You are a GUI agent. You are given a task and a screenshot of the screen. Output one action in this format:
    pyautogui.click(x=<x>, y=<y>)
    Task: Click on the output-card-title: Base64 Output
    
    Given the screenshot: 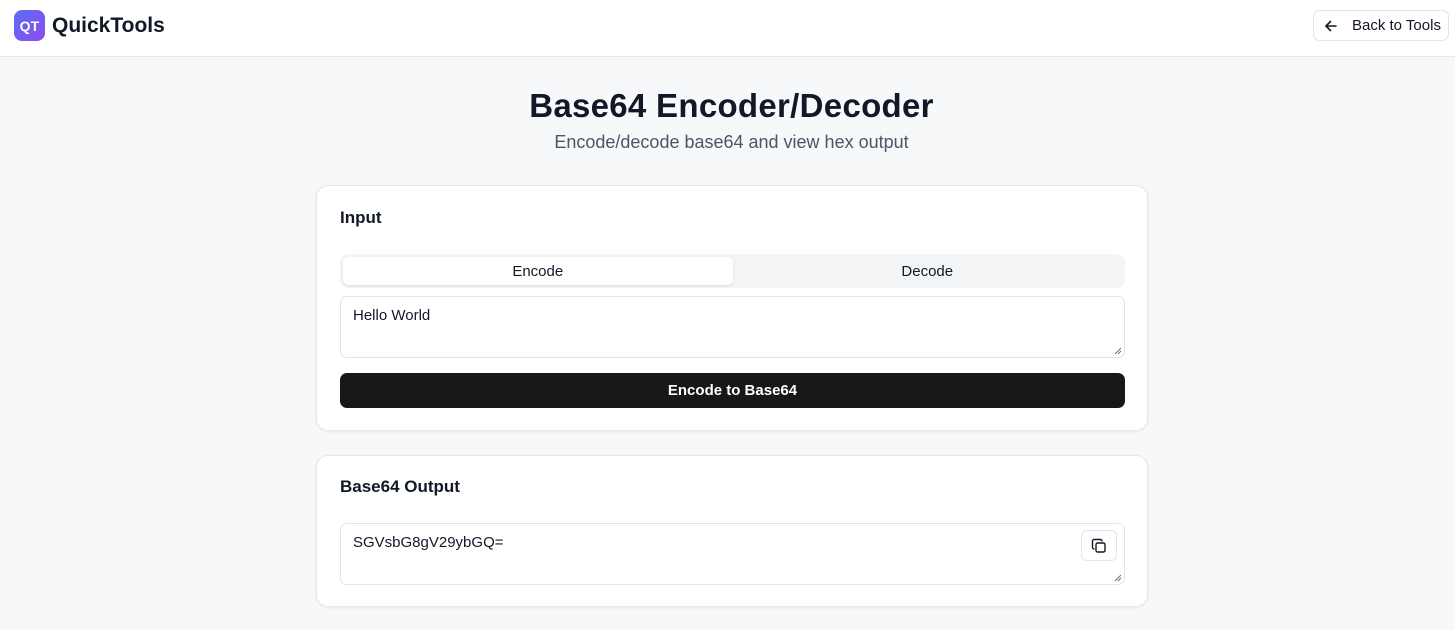 What is the action you would take?
    pyautogui.click(x=400, y=486)
    